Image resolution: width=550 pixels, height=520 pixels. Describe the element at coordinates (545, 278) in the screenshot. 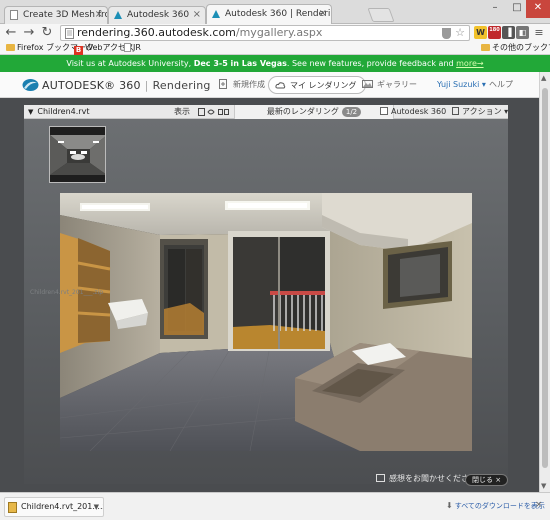

I see `scrollbar-thumb` at that location.